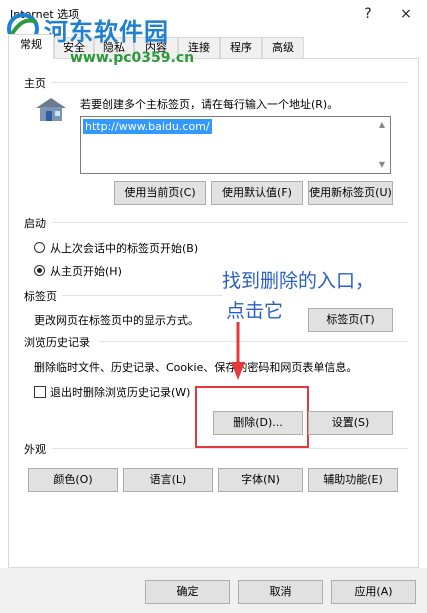  Describe the element at coordinates (298, 281) in the screenshot. I see `annotation-line-1: 找到删除的入口，` at that location.